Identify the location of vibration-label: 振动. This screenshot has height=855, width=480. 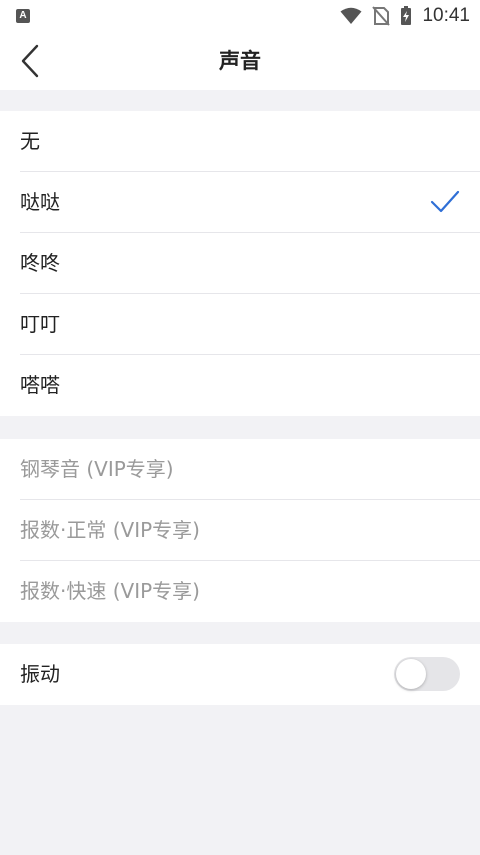
(40, 674).